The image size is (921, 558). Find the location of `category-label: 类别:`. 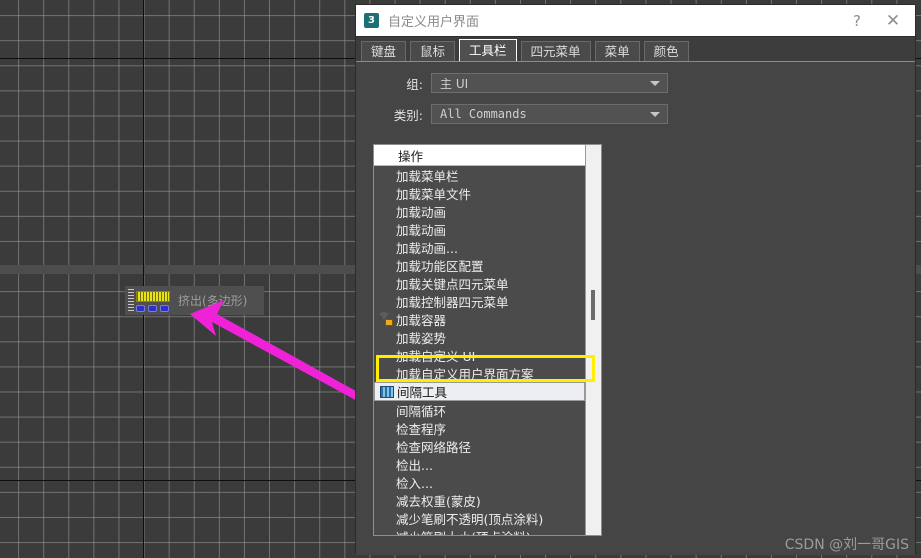

category-label: 类别: is located at coordinates (408, 115).